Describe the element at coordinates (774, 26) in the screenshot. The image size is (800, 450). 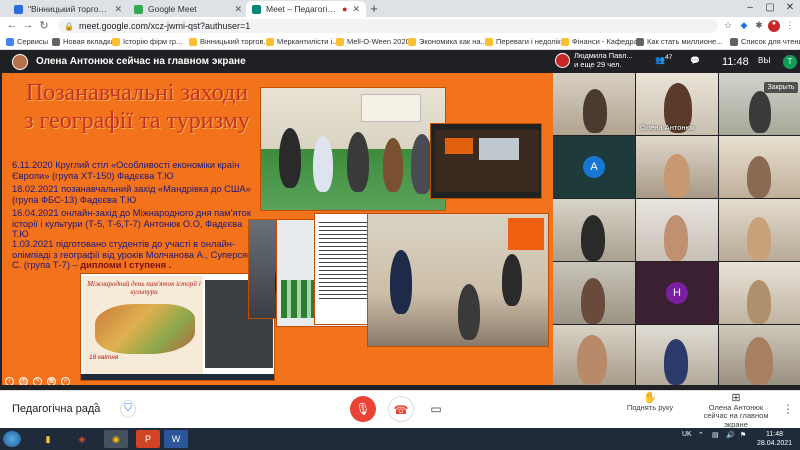
I see `profile-avatar: ●` at that location.